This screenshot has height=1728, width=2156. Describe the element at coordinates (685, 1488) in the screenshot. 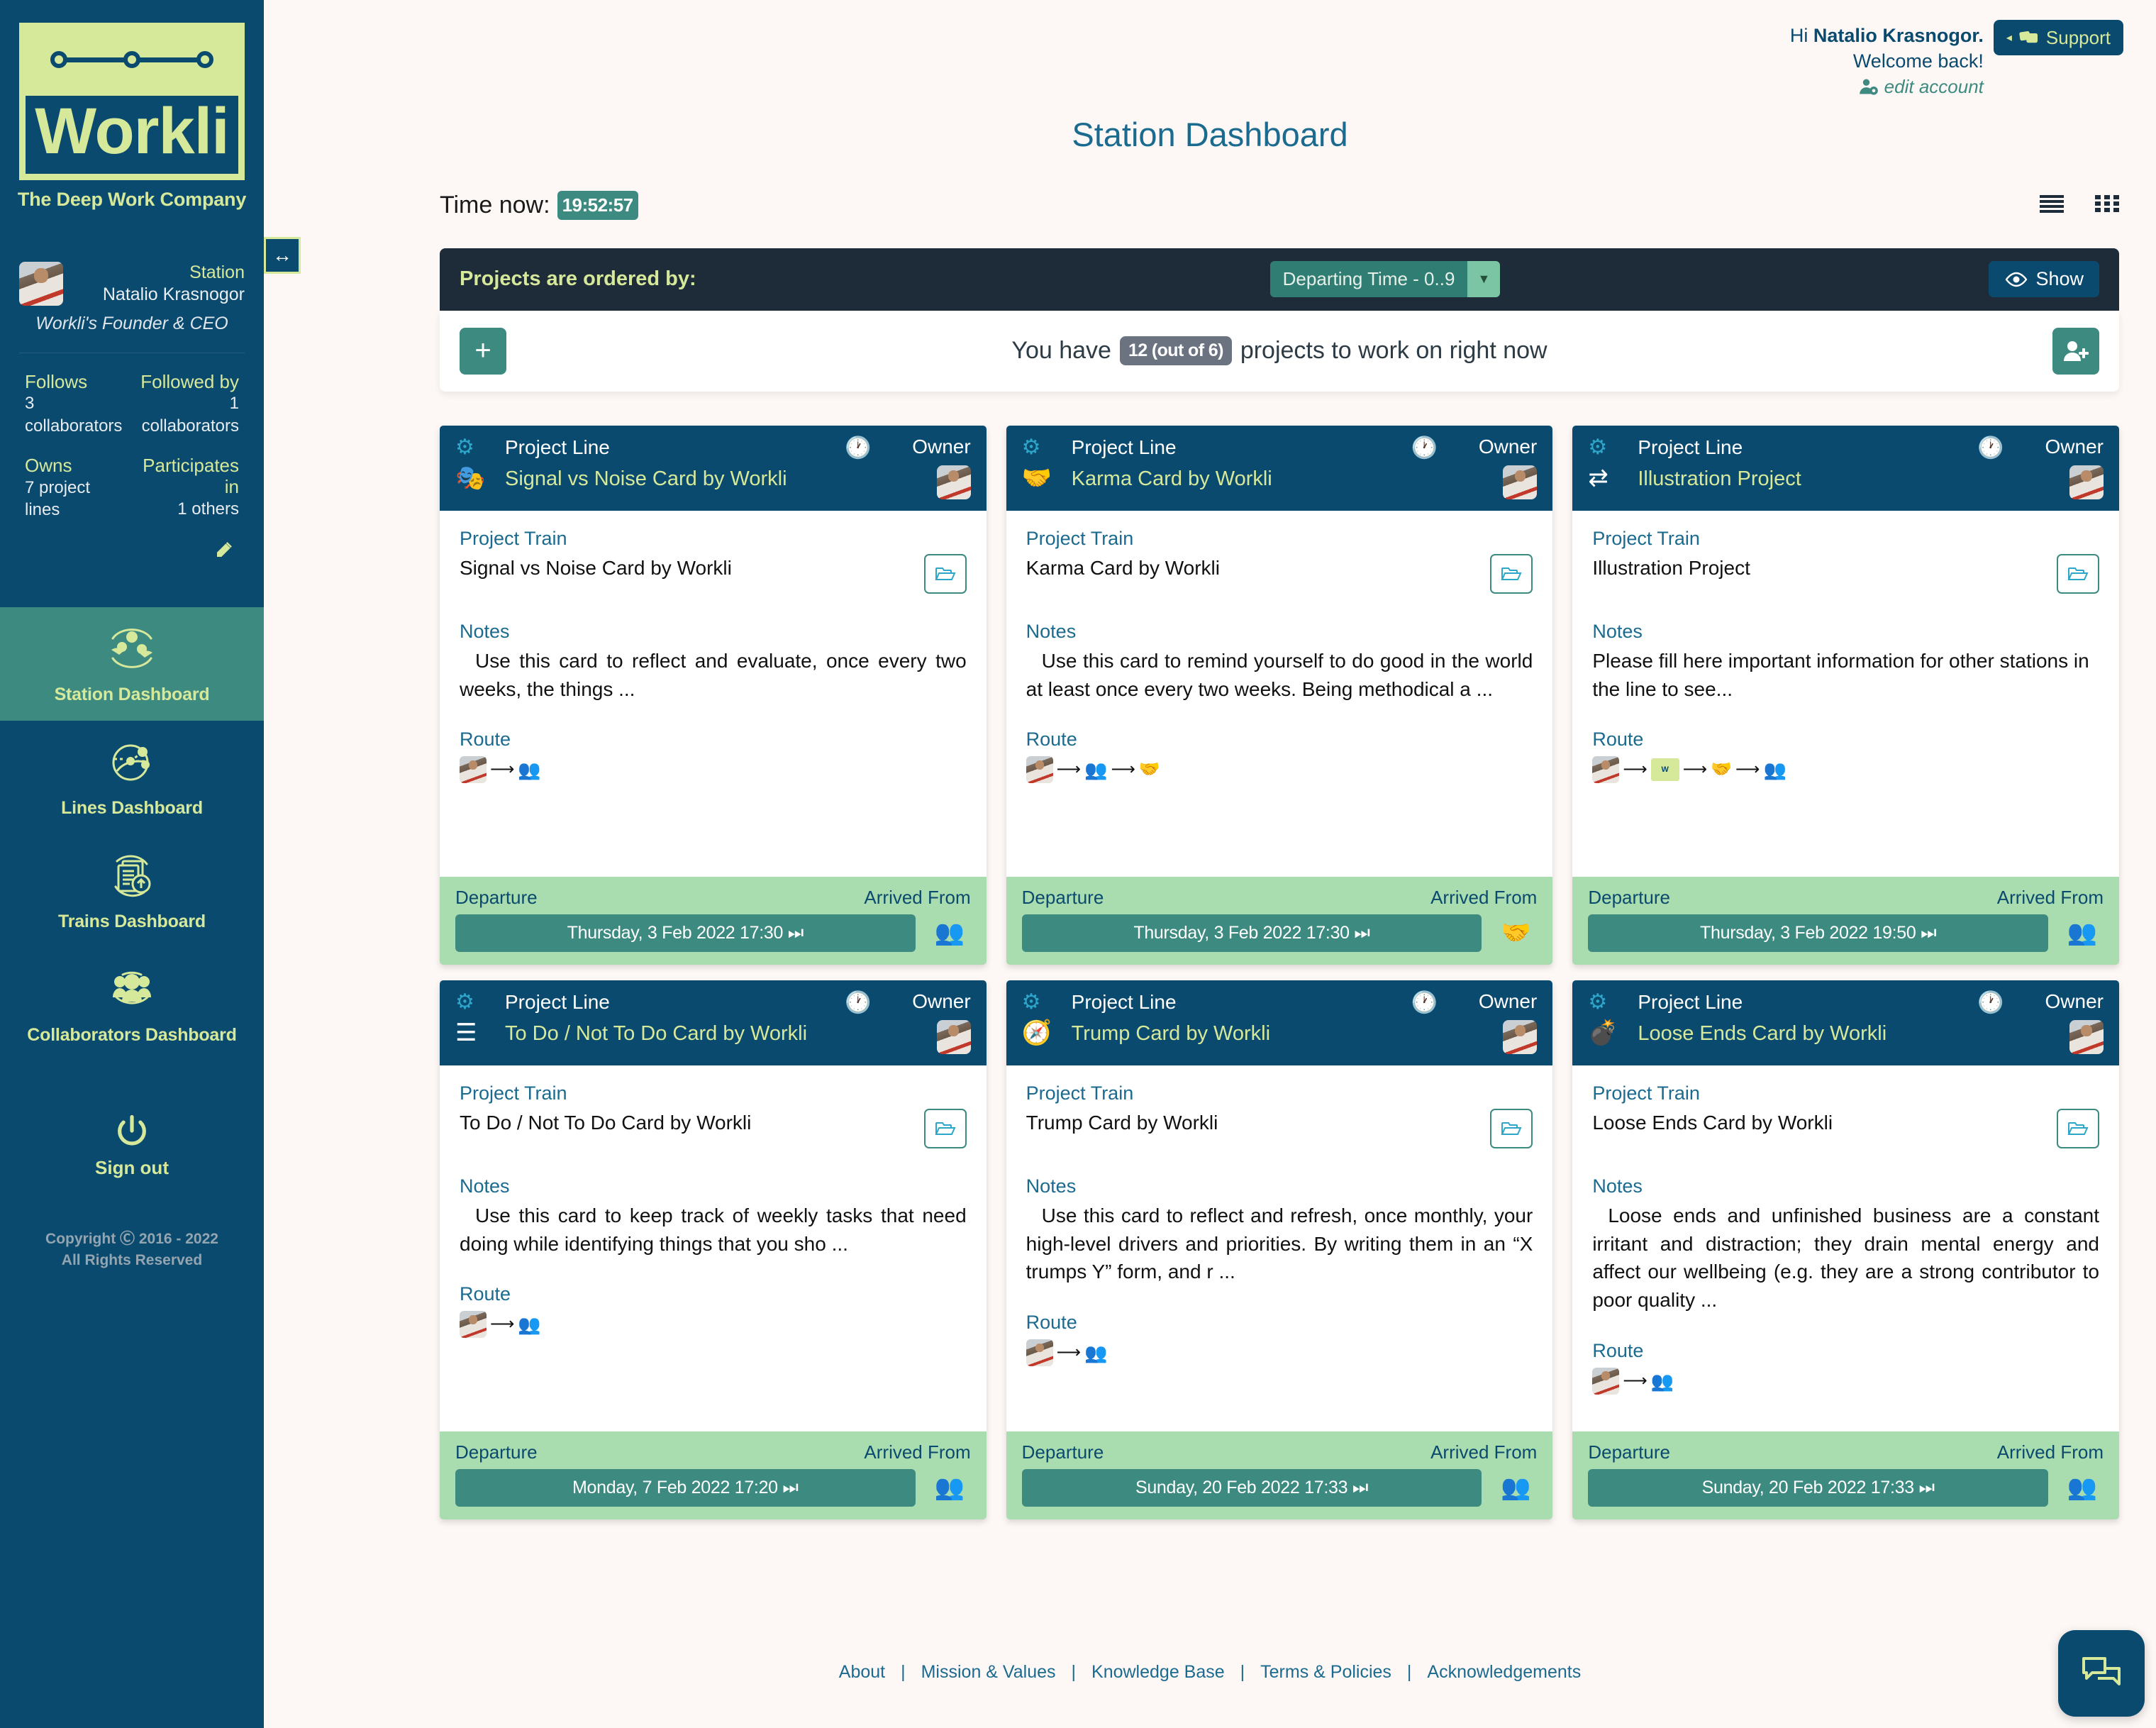

I see `departure-time: Monday, 7 Feb 2022 17:20 ⏭` at that location.